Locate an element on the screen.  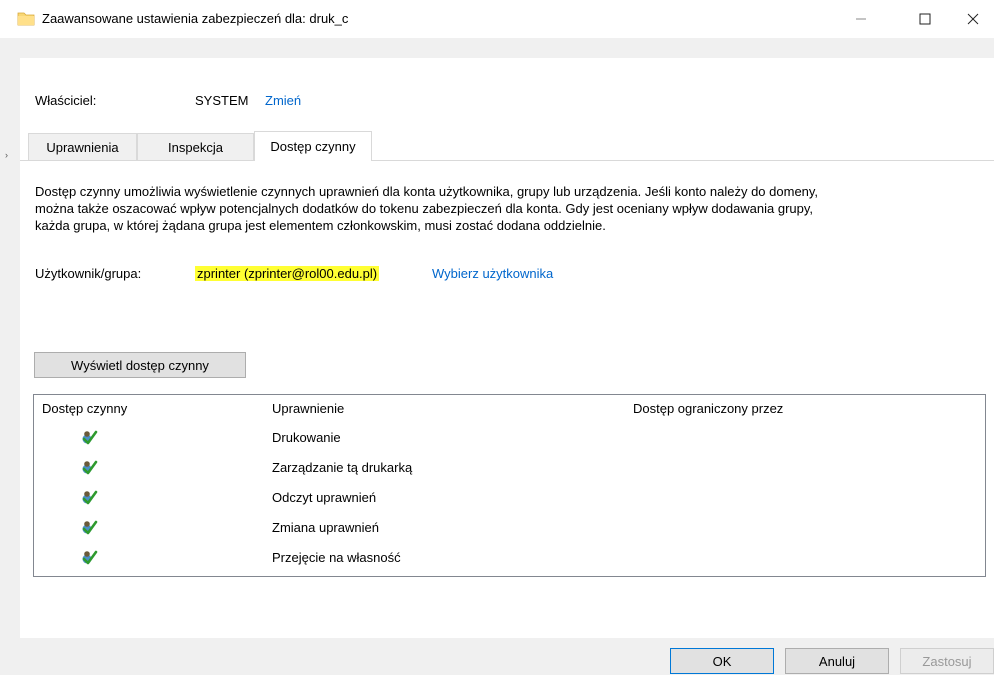
view-effective-access-label: Wyświetl dostęp czynny is located at coordinates (140, 365).